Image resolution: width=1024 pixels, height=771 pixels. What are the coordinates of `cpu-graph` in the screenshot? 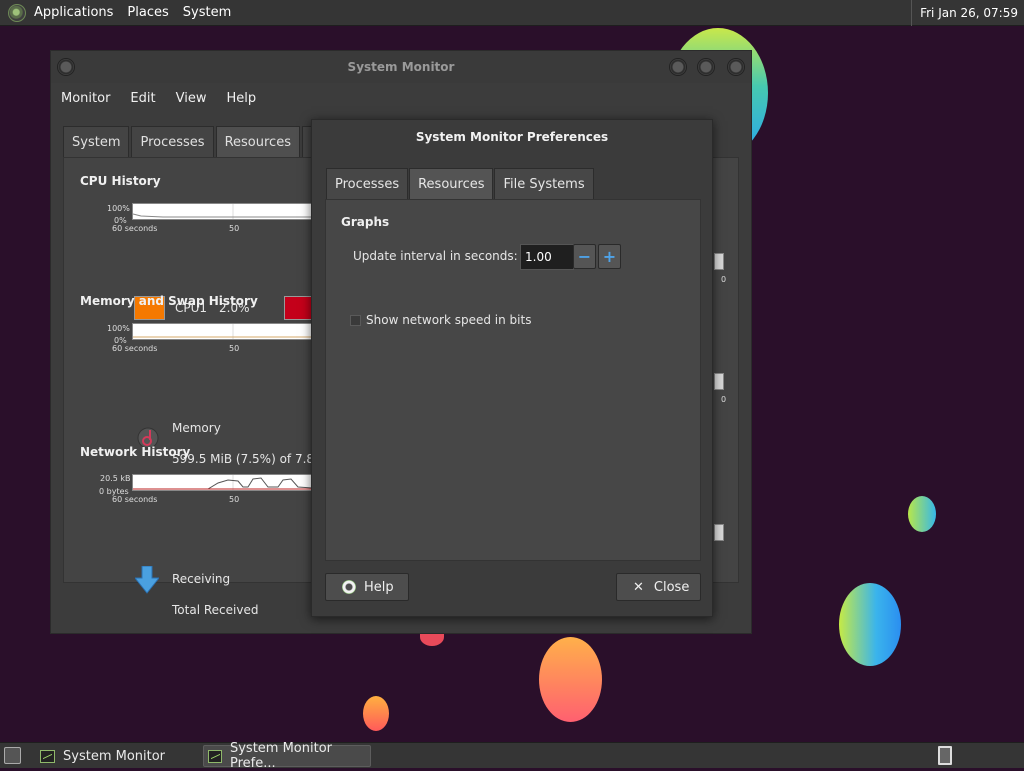 It's located at (223, 211).